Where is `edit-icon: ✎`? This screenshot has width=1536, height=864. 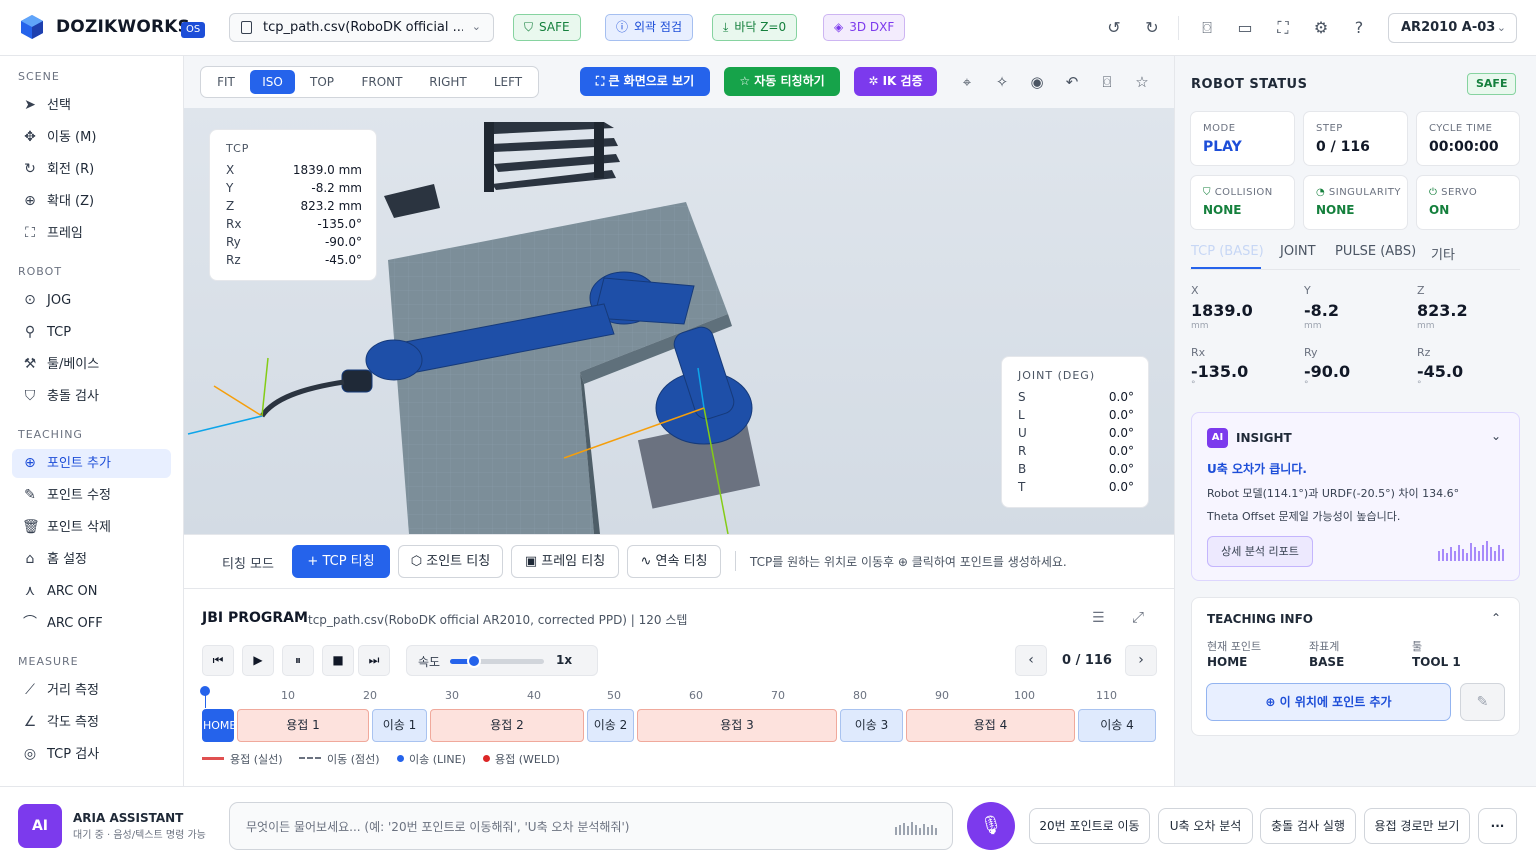
edit-icon: ✎ is located at coordinates (1482, 702).